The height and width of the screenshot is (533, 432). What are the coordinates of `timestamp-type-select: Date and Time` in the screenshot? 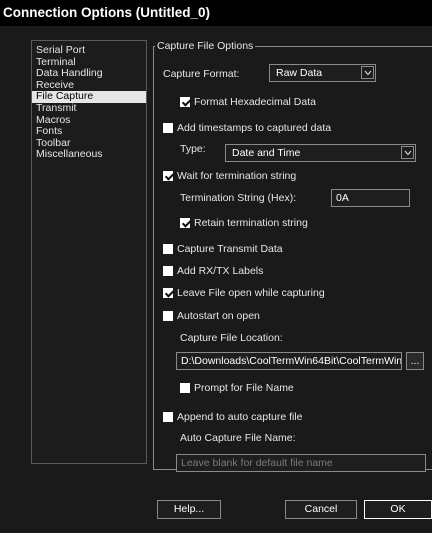 It's located at (320, 153).